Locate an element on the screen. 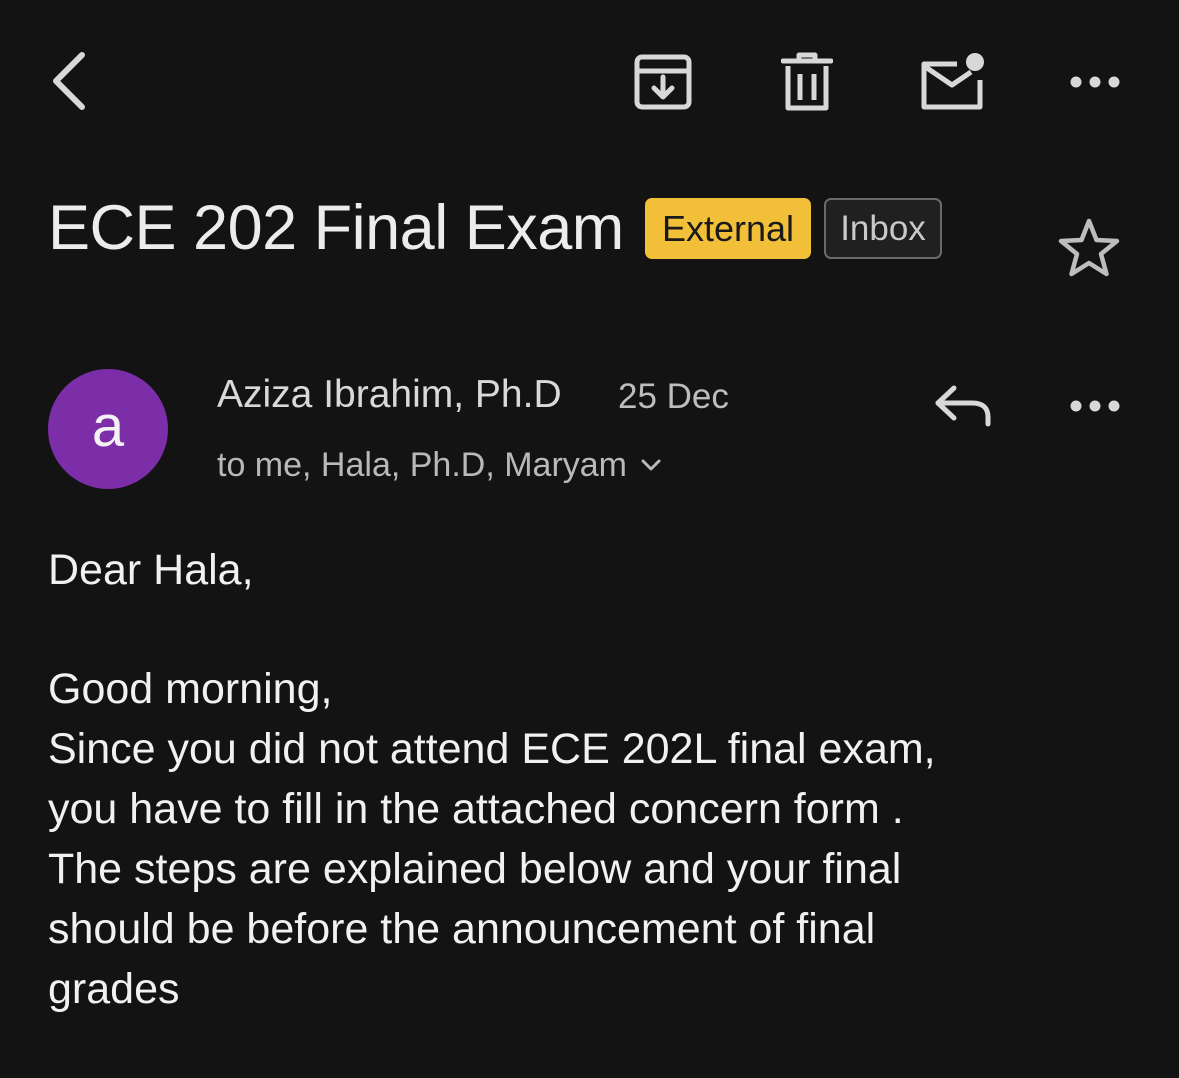 This screenshot has width=1179, height=1078. star-button is located at coordinates (1089, 248).